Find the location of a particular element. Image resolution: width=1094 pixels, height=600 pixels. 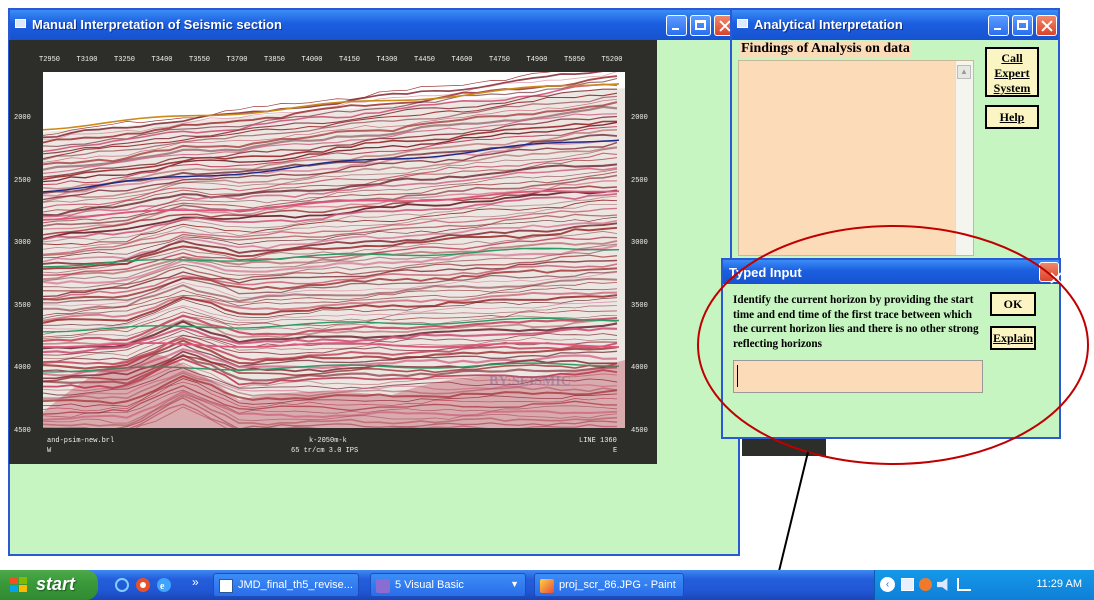

text-caret is located at coordinates (737, 376).